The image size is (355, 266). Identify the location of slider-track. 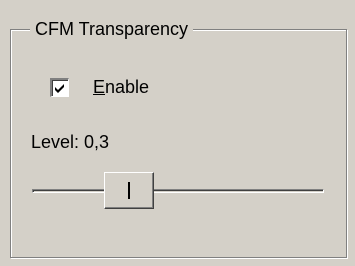
(178, 191).